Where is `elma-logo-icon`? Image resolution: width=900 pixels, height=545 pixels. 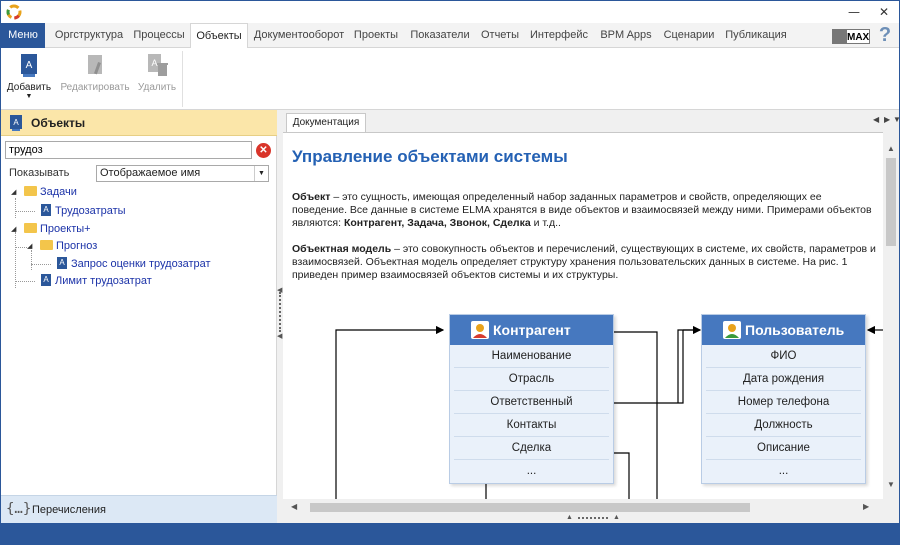
elma-logo-icon is located at coordinates (14, 12).